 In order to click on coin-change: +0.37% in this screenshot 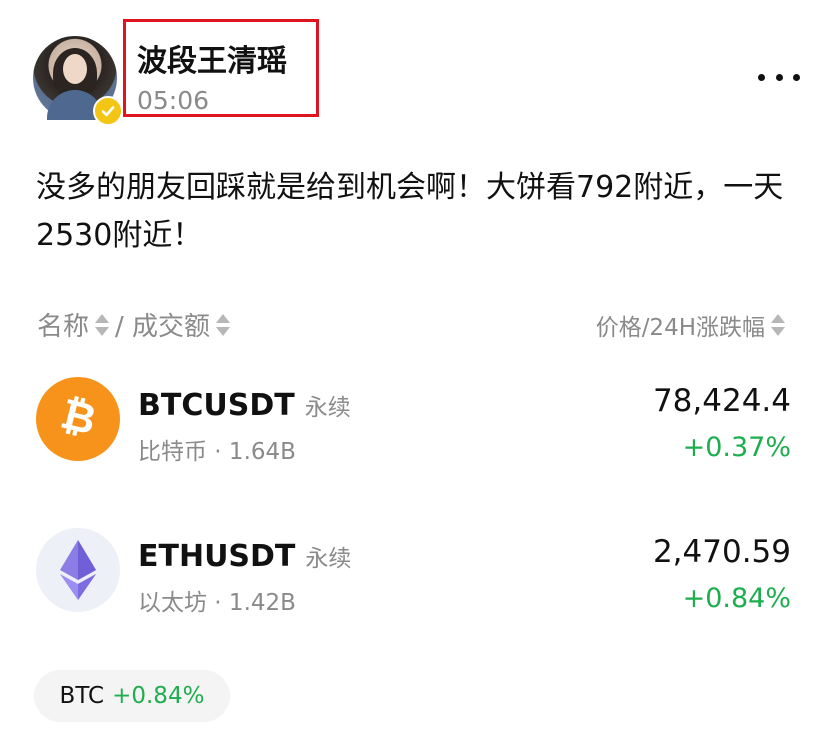, I will do `click(736, 447)`.